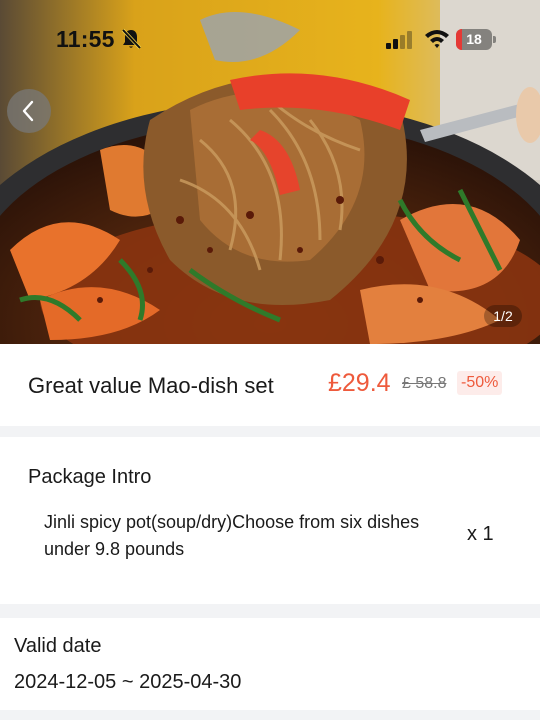 The height and width of the screenshot is (720, 540). Describe the element at coordinates (480, 383) in the screenshot. I see `discount-badge: -50%` at that location.